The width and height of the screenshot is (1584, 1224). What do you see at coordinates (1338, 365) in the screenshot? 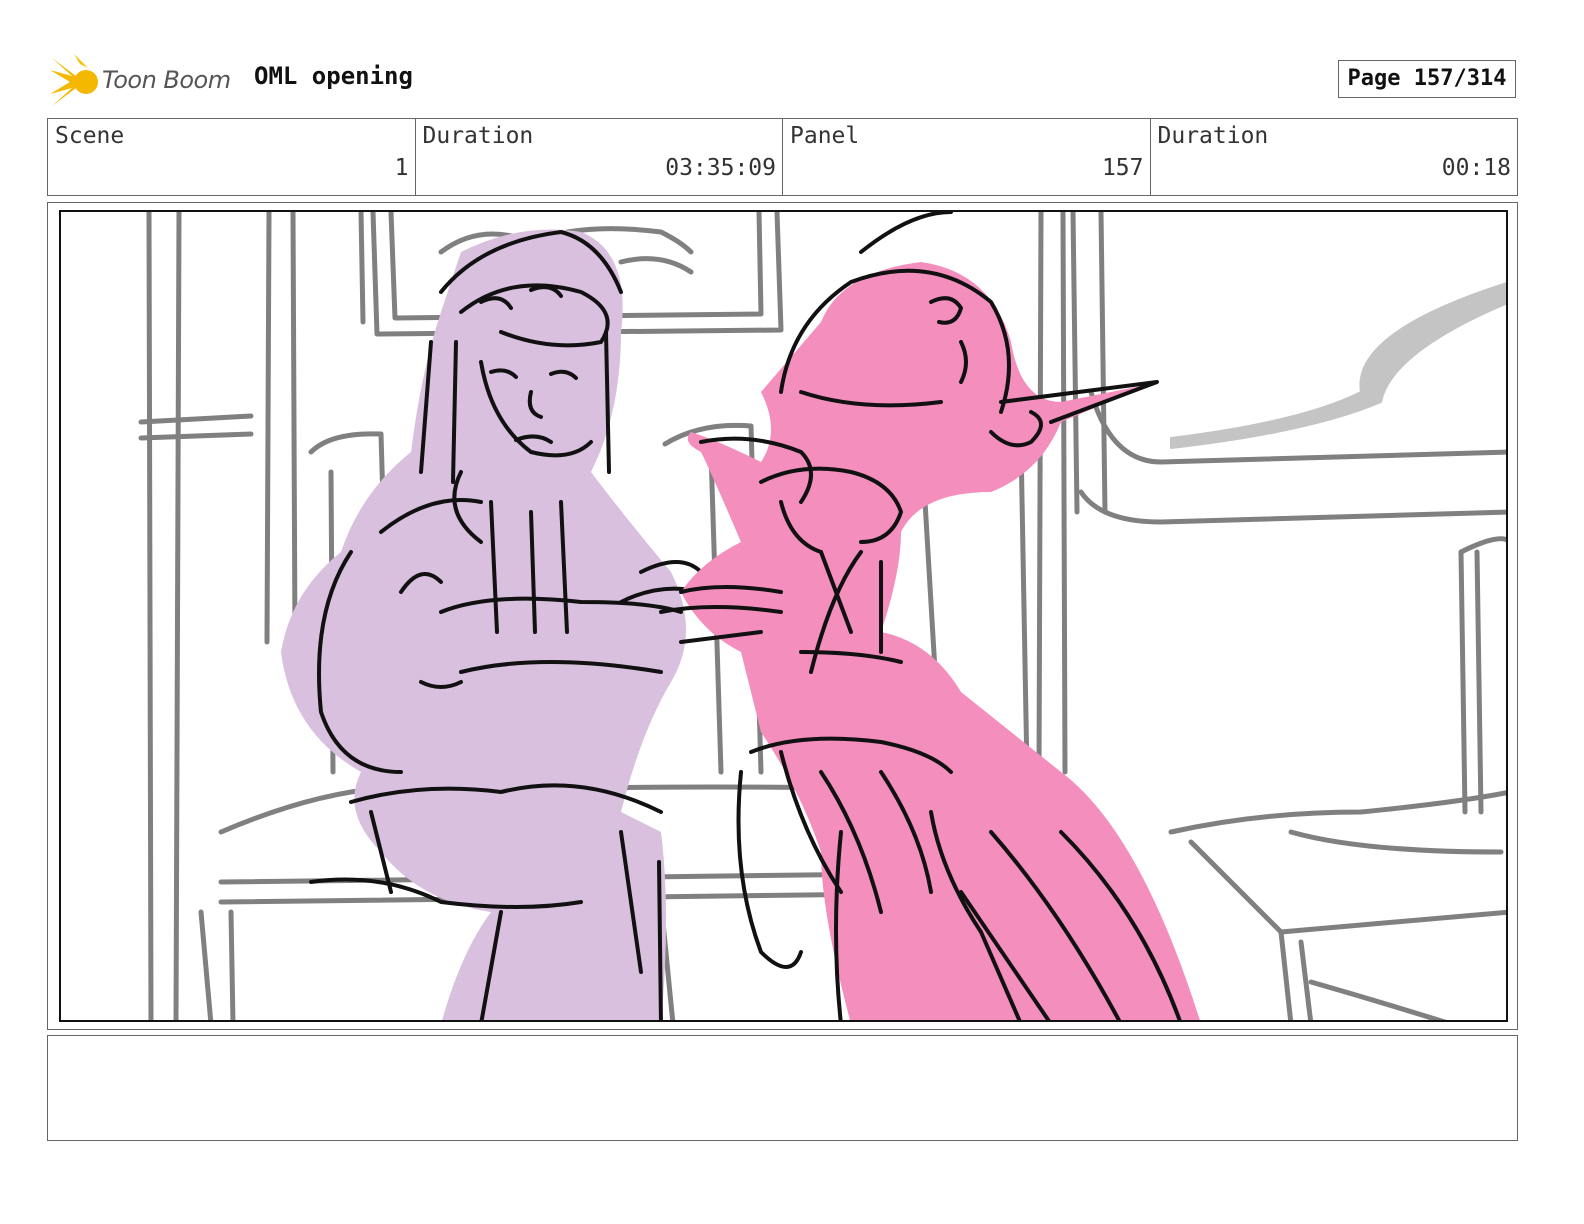
I see `background-swoosh` at bounding box center [1338, 365].